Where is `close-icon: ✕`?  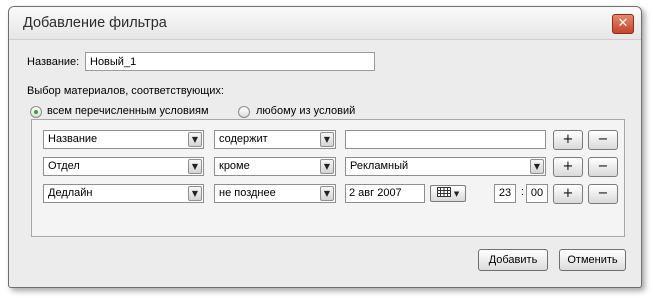
close-icon: ✕ is located at coordinates (623, 23).